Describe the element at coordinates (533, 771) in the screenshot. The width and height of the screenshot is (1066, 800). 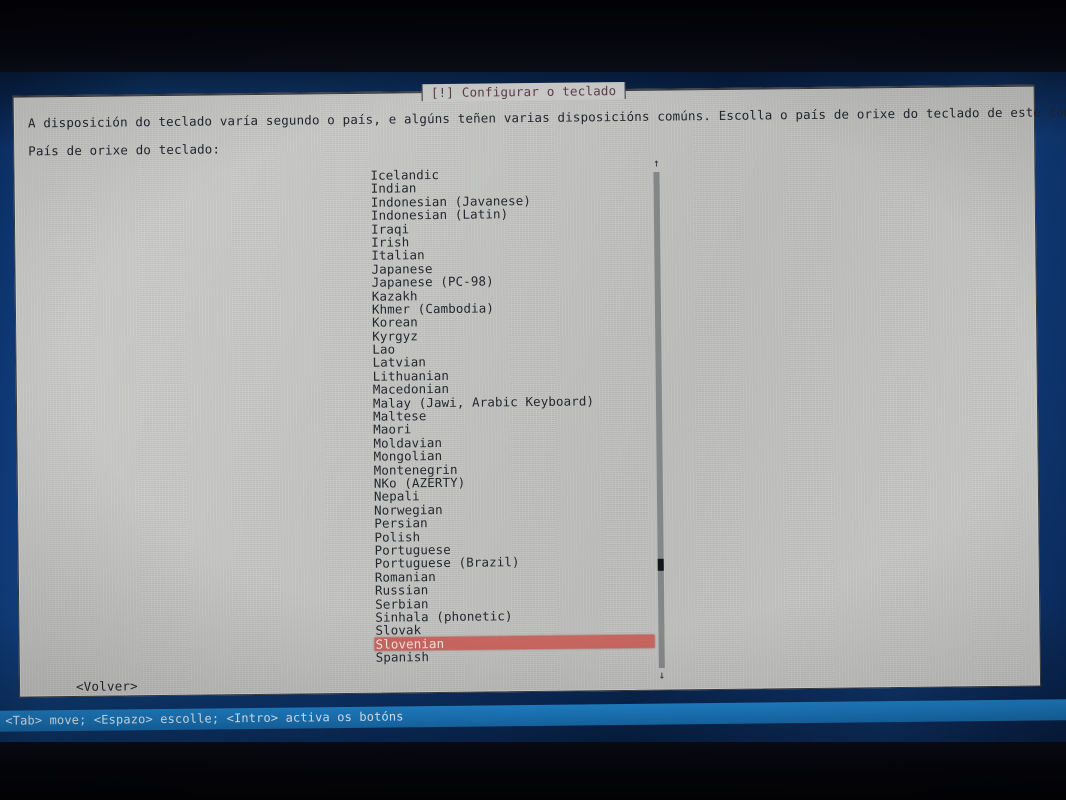
I see `photo-bottom-dark-area` at that location.